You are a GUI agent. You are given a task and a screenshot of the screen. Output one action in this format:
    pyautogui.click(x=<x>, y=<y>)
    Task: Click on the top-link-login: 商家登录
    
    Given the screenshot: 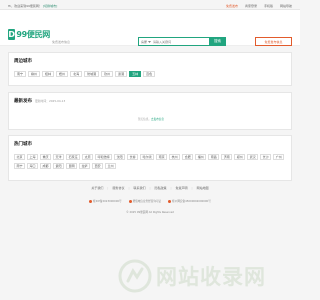 What is the action you would take?
    pyautogui.click(x=251, y=6)
    